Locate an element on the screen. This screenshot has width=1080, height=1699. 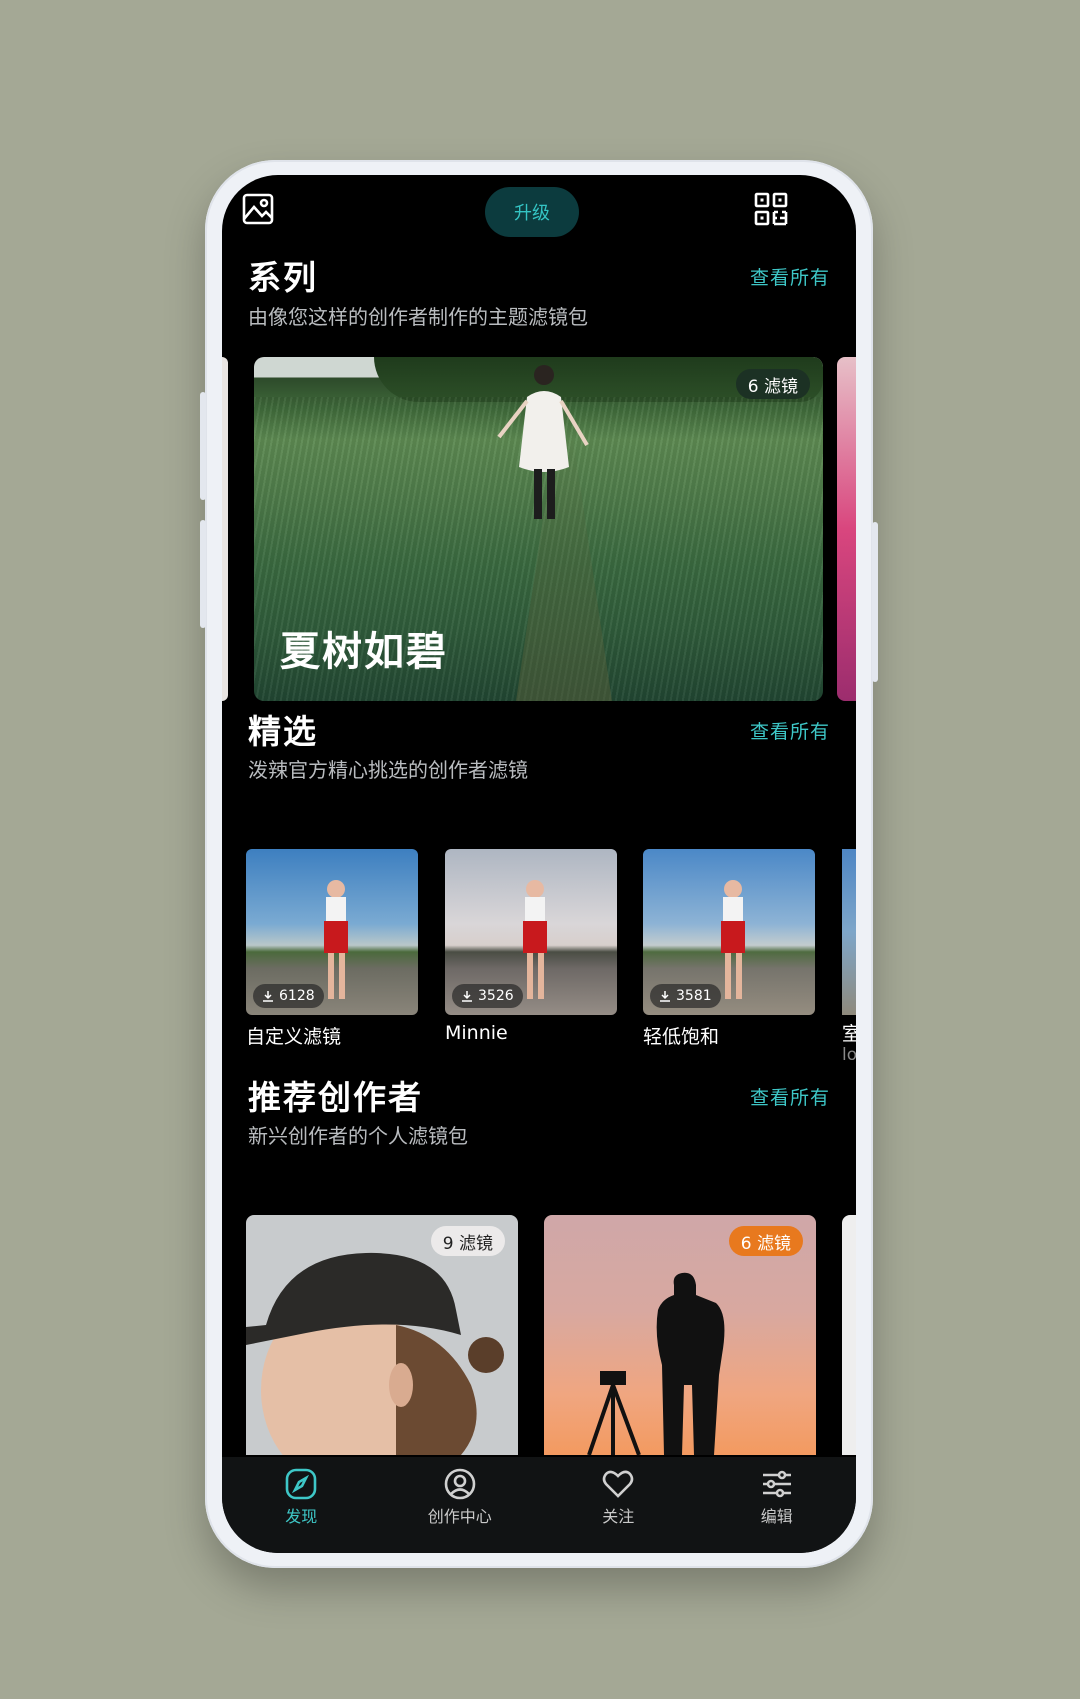
pick-item: 3581 轻低饱和 is located at coordinates (729, 949).